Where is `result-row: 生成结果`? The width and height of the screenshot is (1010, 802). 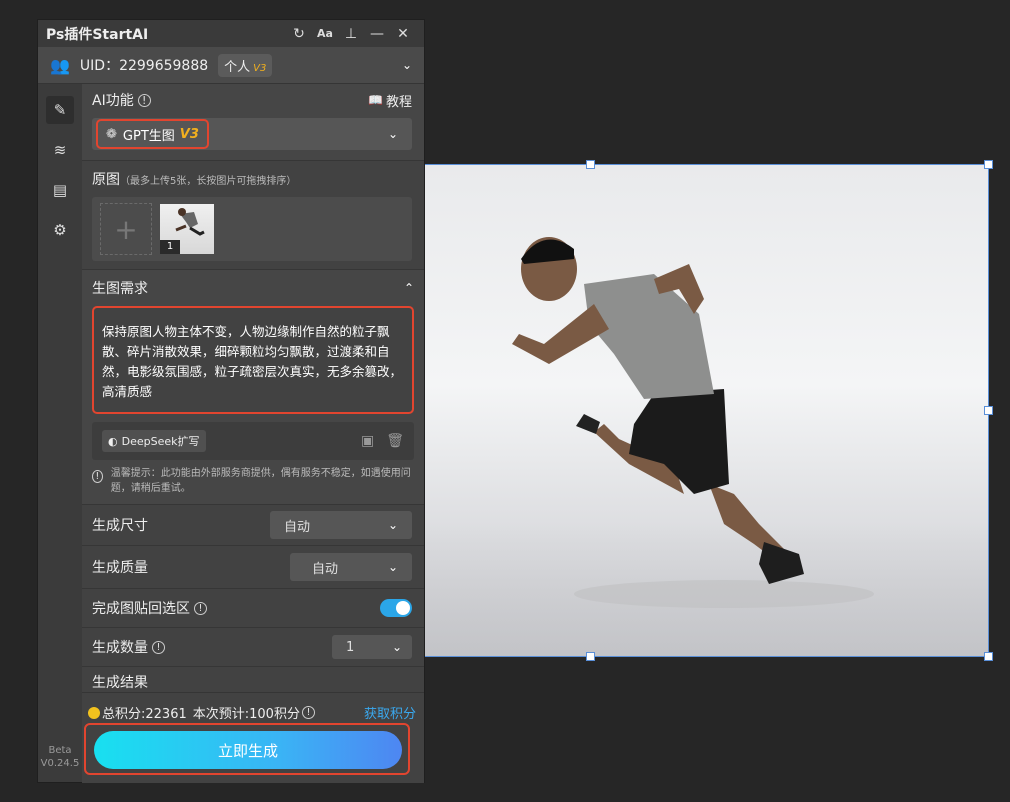
result-row: 生成结果 is located at coordinates (253, 679).